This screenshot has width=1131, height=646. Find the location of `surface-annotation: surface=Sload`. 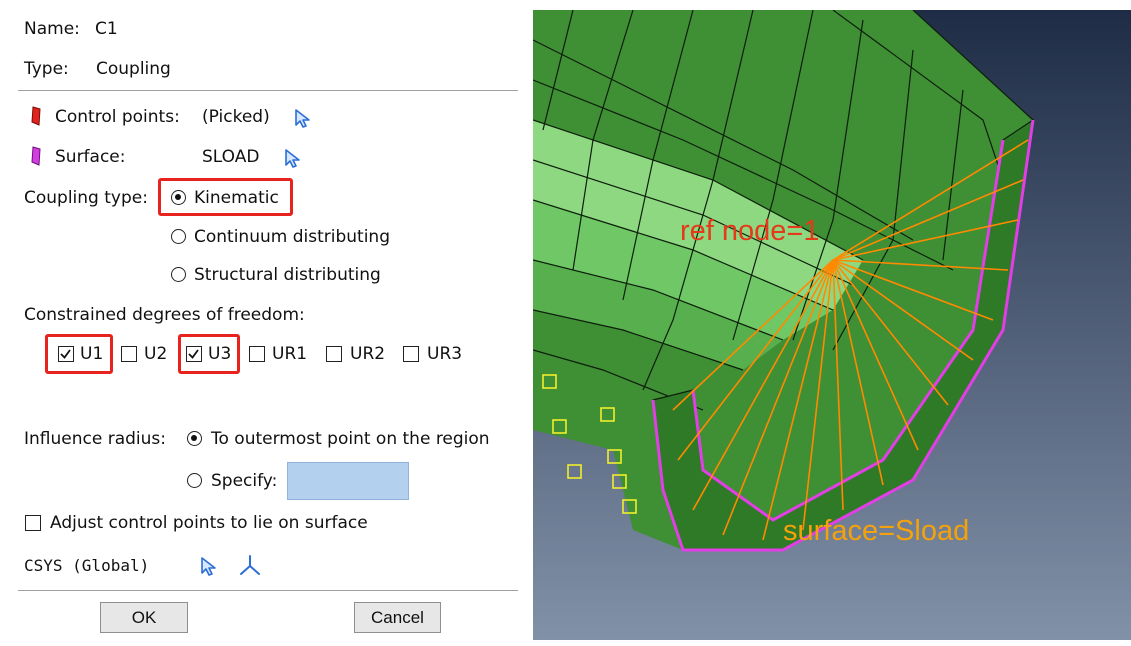

surface-annotation: surface=Sload is located at coordinates (876, 531).